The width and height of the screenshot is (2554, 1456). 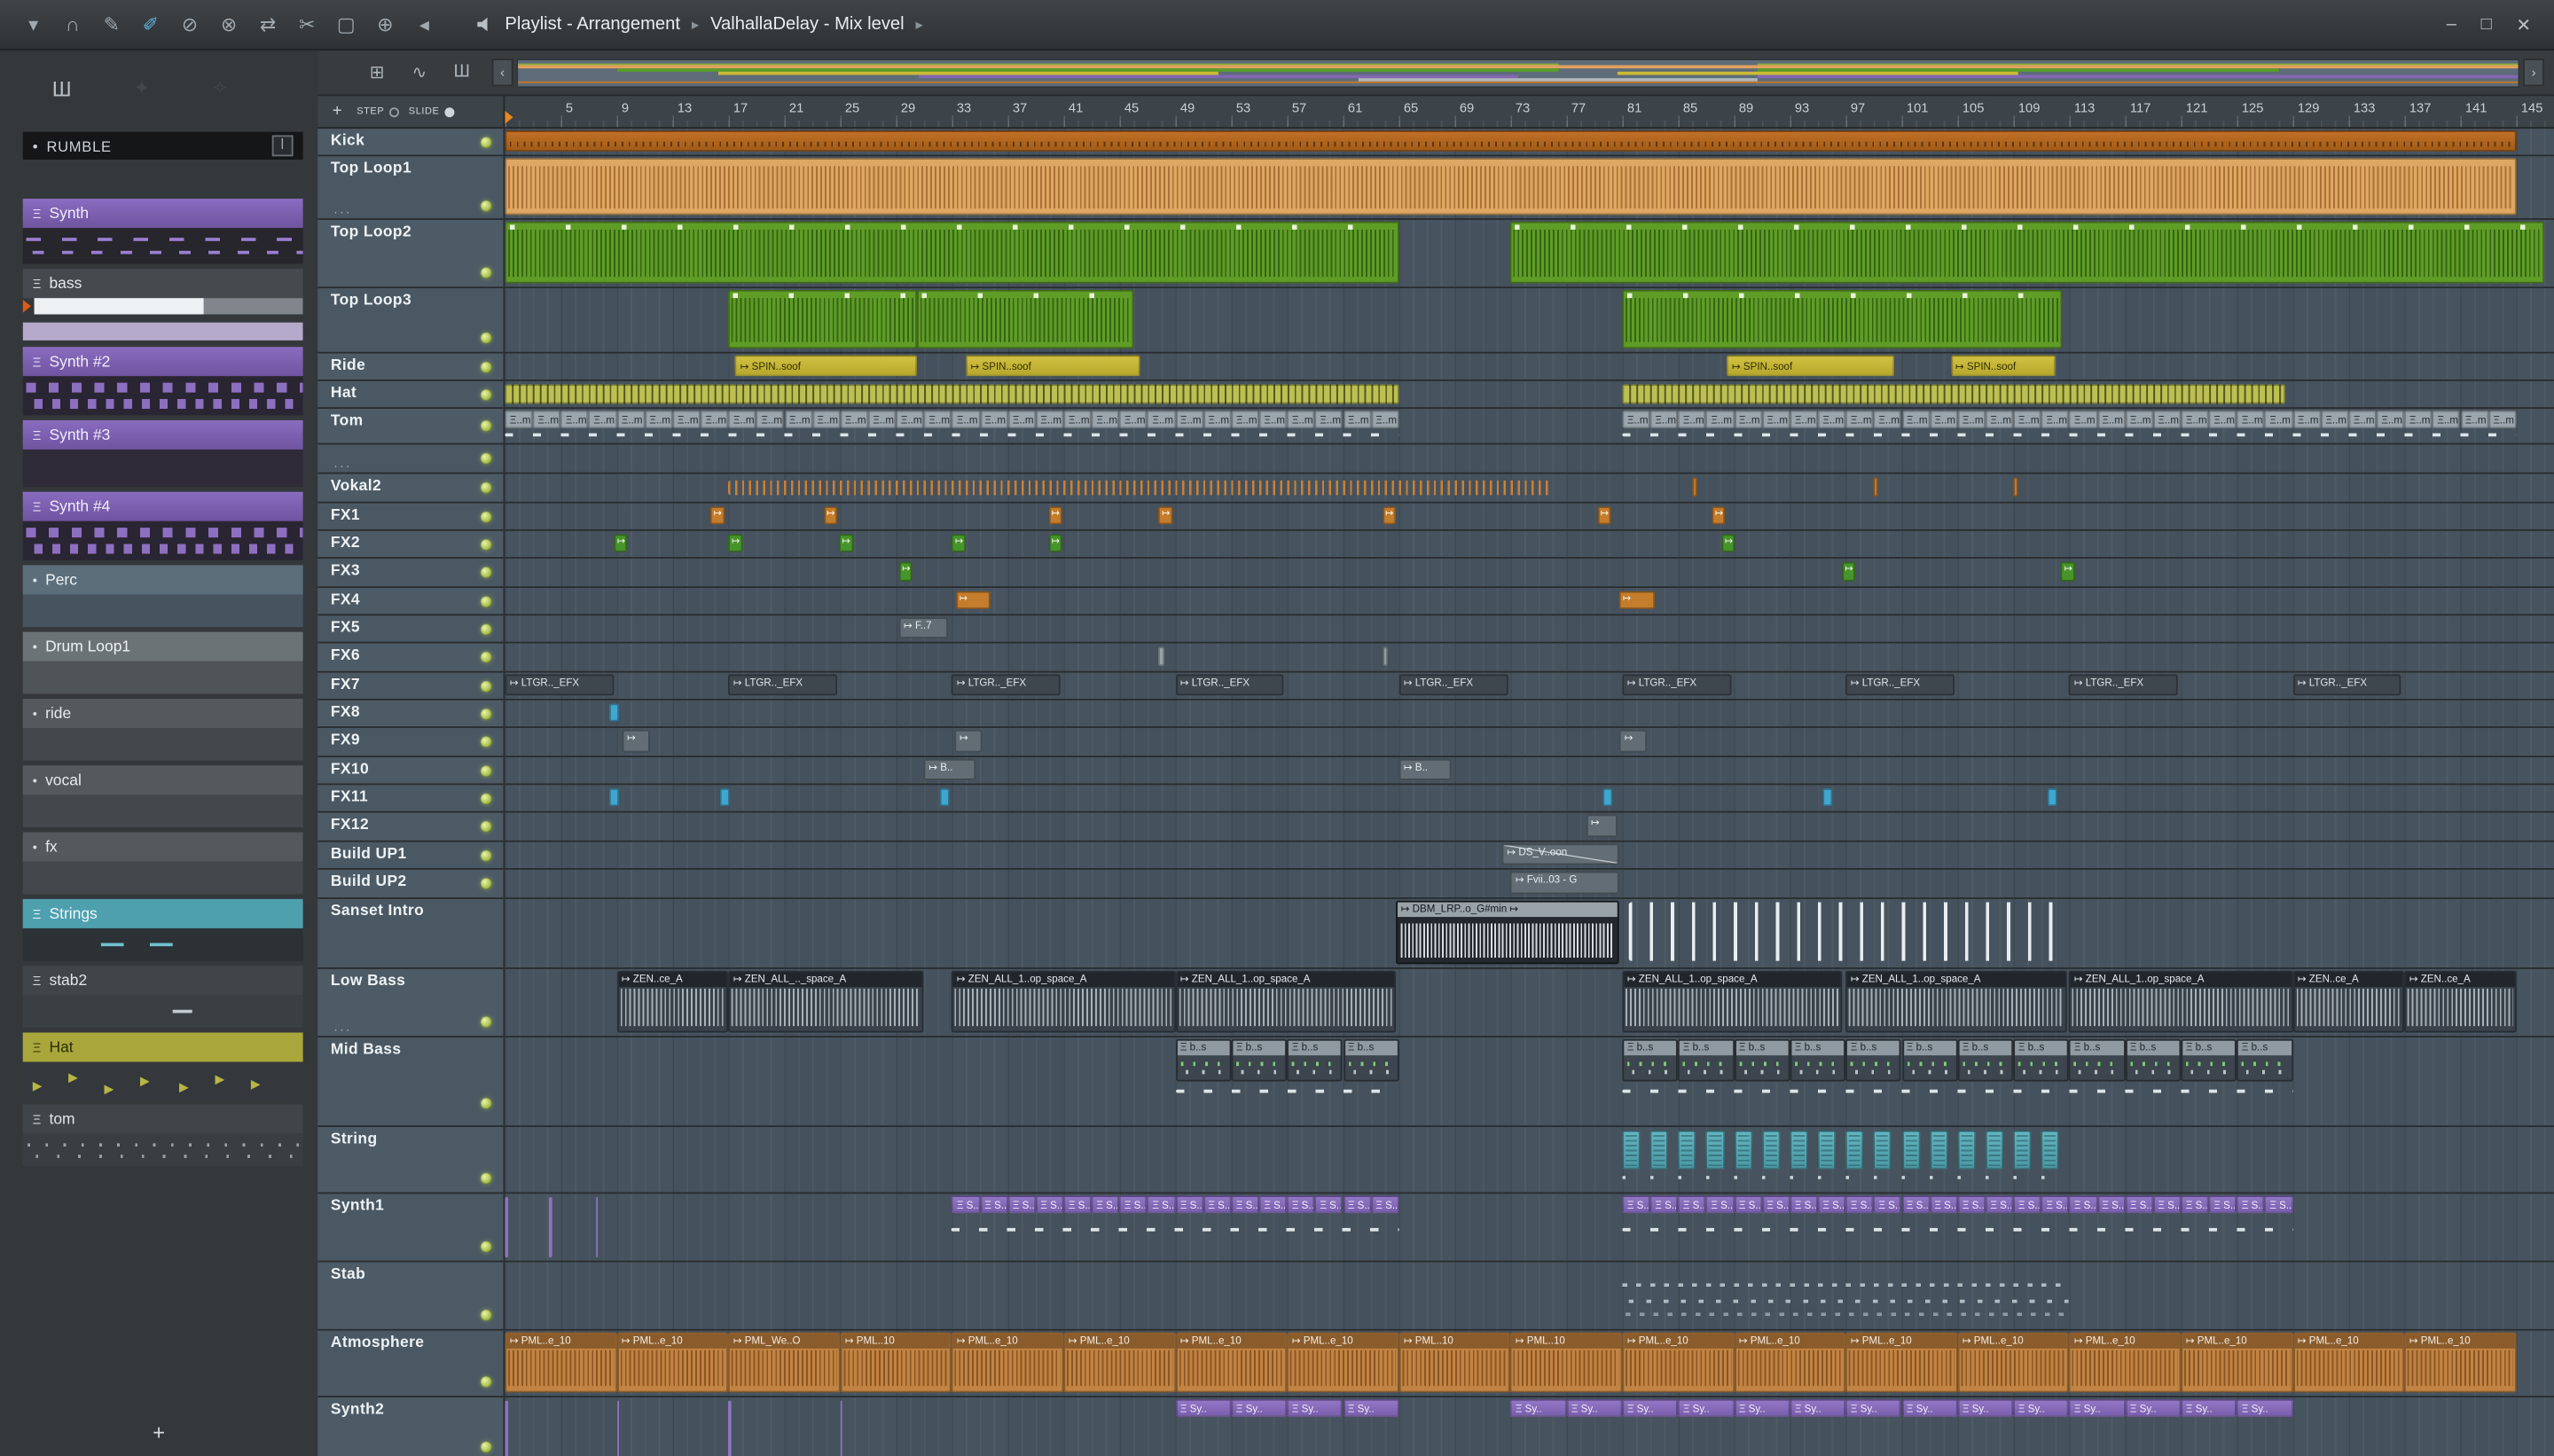 I want to click on picker-item-header: Ξstab2, so click(x=162, y=981).